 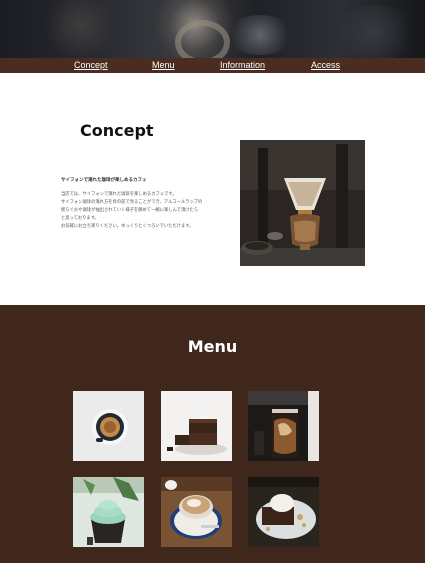 What do you see at coordinates (127, 226) in the screenshot?
I see `concept-body-line: お気軽にお立ち寄りください。ゆっくりとくつろいでいただけます。` at bounding box center [127, 226].